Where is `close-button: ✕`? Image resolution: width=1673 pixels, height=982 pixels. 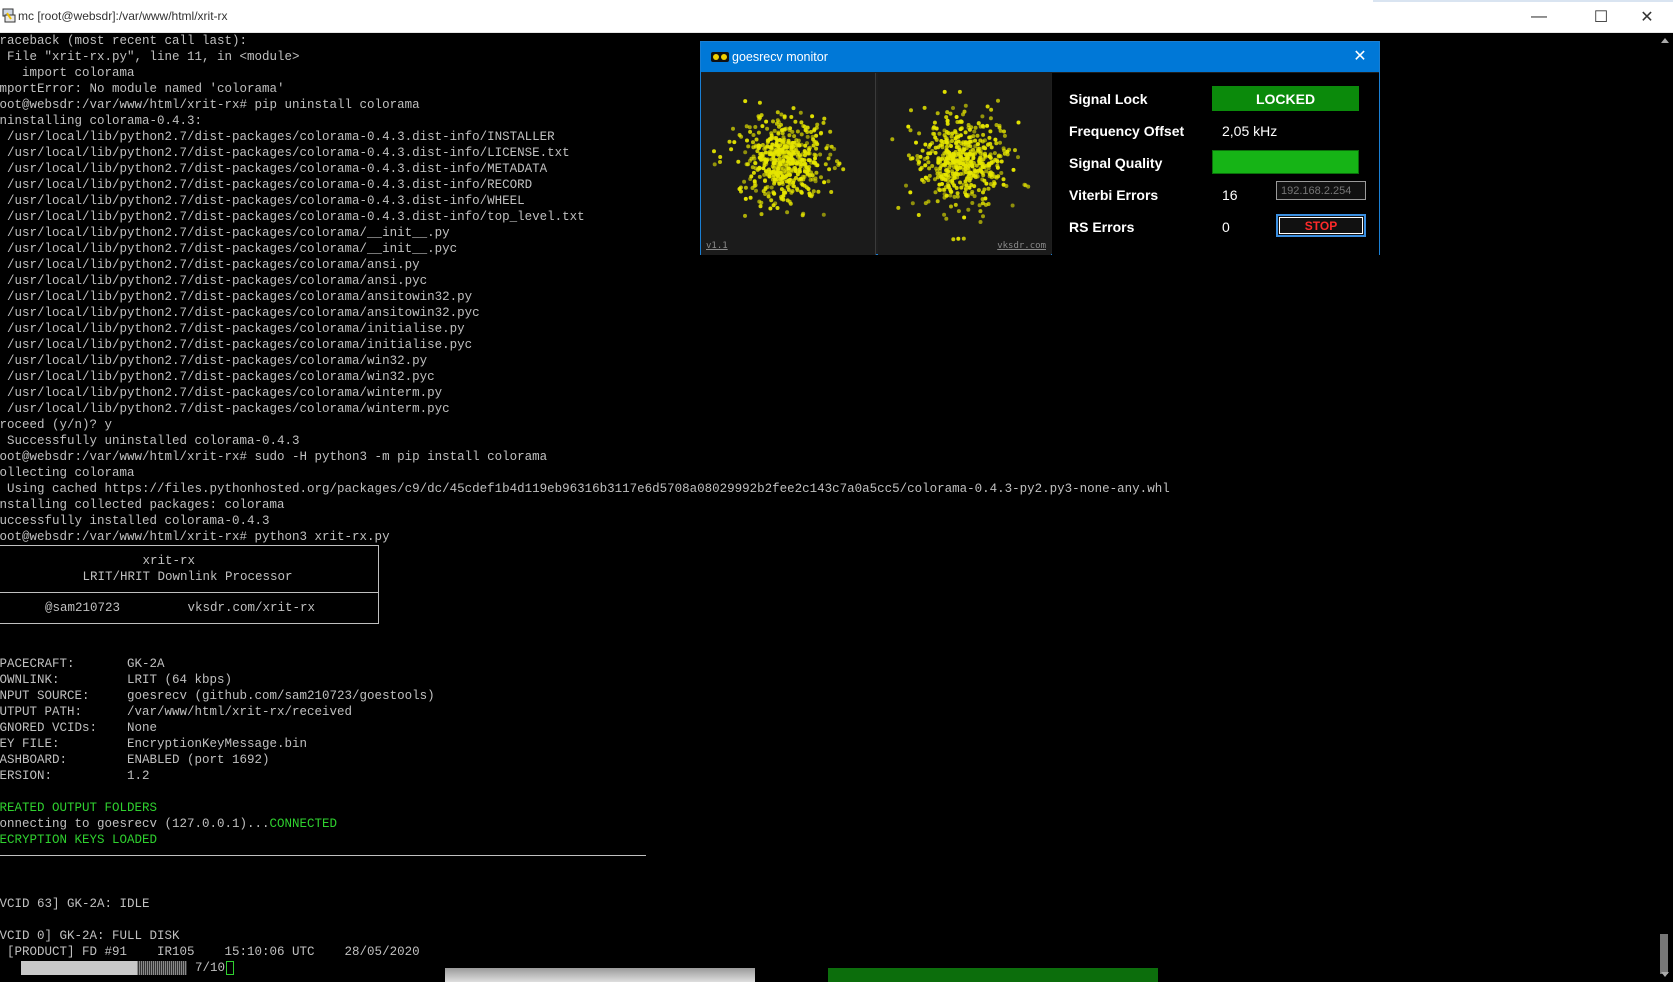 close-button: ✕ is located at coordinates (1647, 16).